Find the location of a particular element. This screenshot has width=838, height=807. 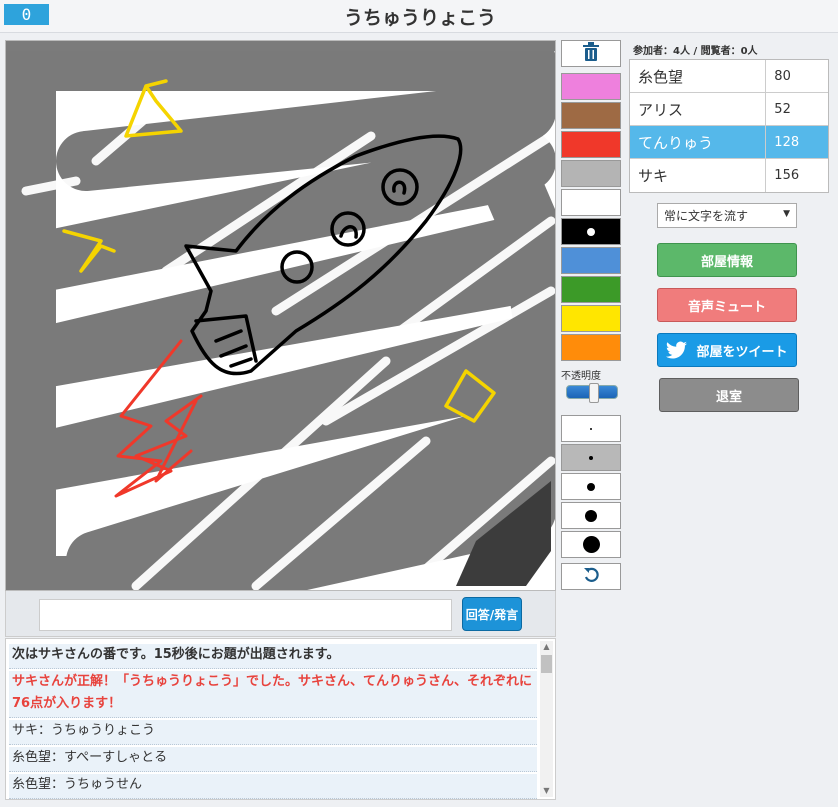

bird-icon is located at coordinates (677, 350).